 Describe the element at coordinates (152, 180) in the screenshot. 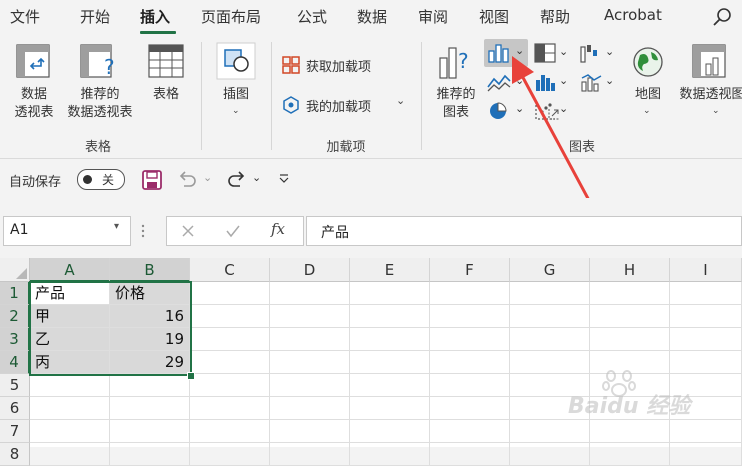

I see `save-icon` at that location.